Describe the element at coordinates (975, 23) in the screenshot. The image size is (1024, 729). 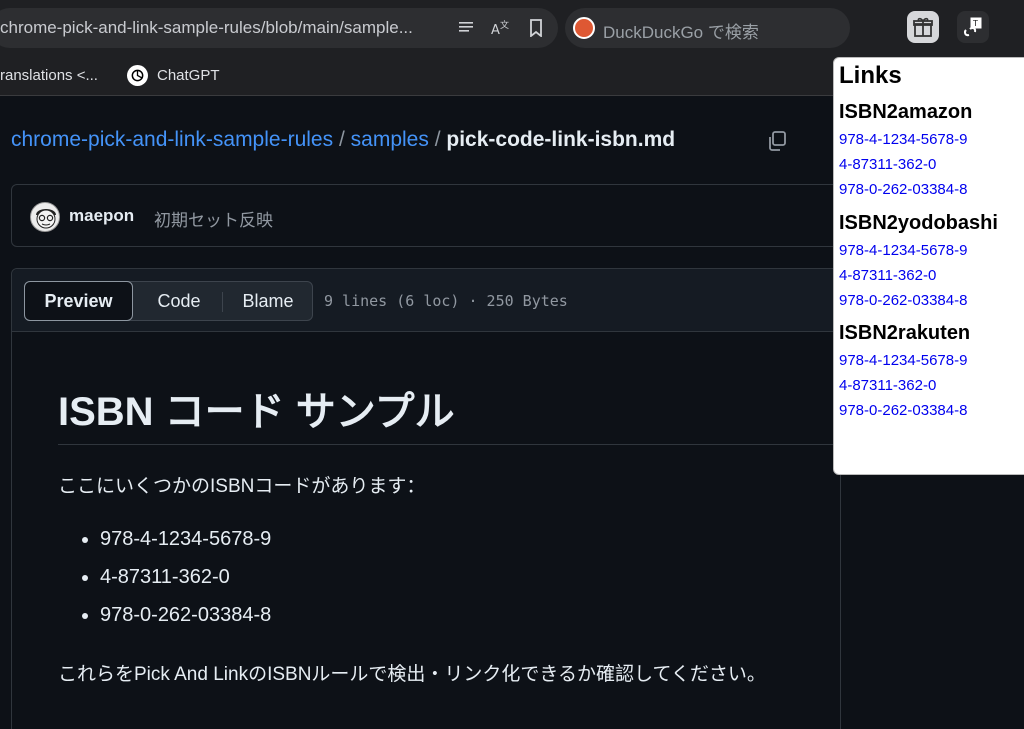
I see `svg-text: T` at that location.